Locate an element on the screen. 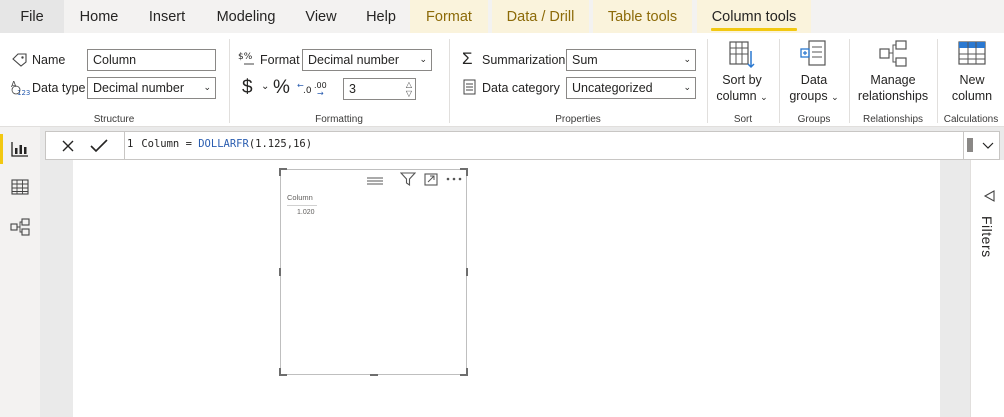  data-groups-button: Data groups ⌄ is located at coordinates (814, 72).